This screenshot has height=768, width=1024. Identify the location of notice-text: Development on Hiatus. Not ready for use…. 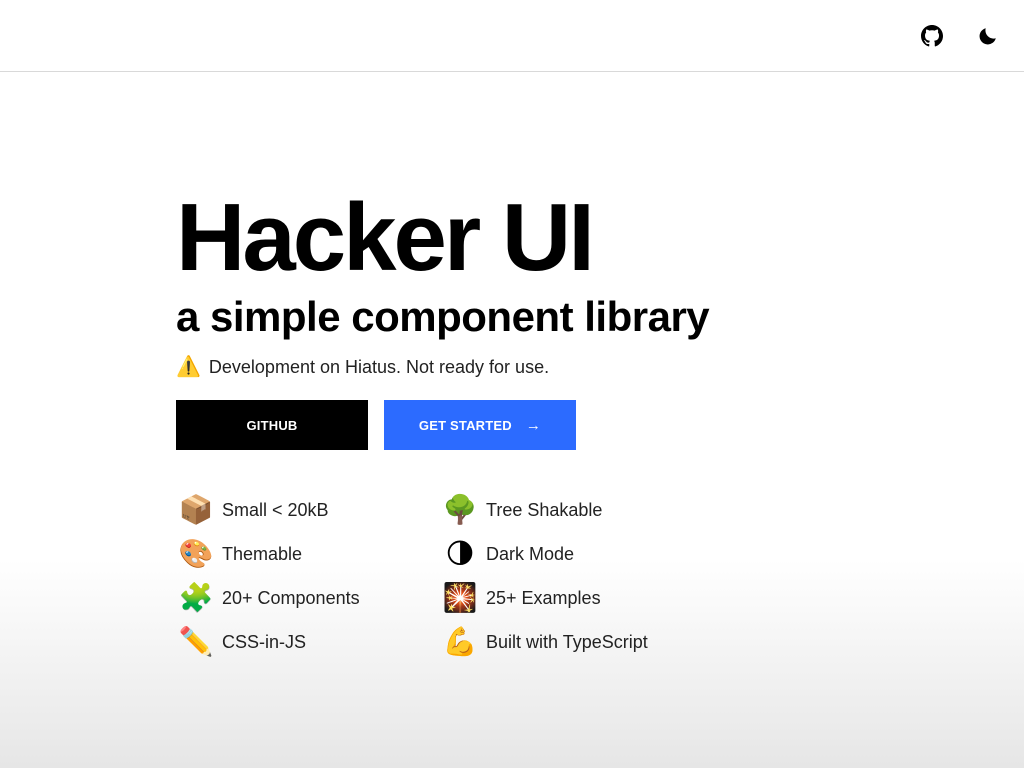
(379, 366).